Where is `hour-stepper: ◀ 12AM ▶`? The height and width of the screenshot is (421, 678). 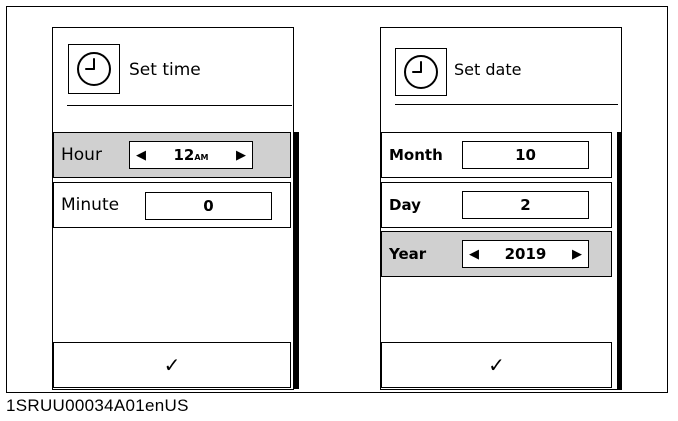 hour-stepper: ◀ 12AM ▶ is located at coordinates (191, 155).